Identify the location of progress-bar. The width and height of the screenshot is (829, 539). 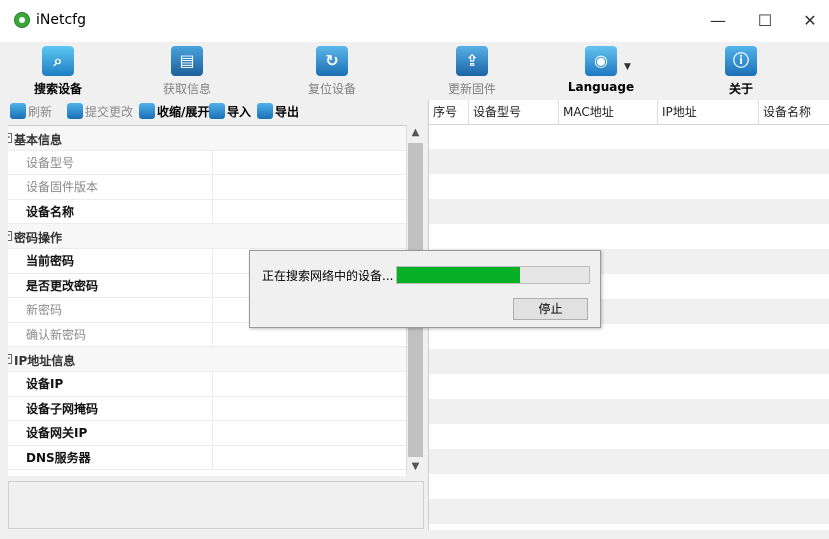
(493, 275).